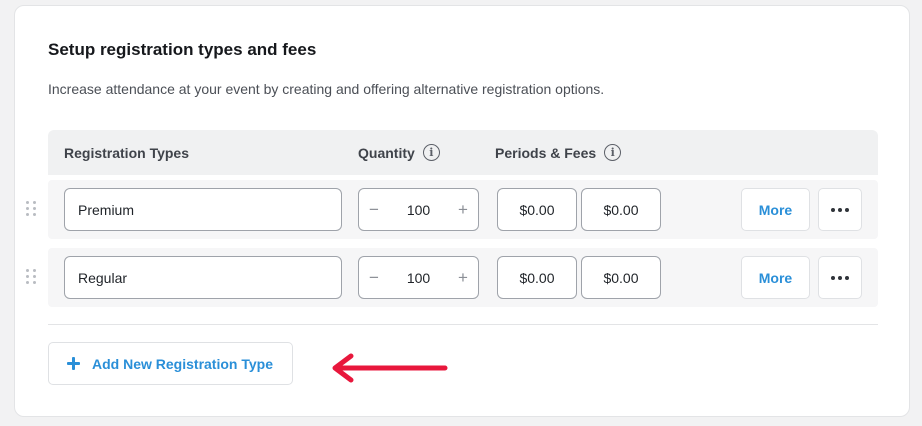  What do you see at coordinates (182, 49) in the screenshot?
I see `section-title: Setup registration types and fees` at bounding box center [182, 49].